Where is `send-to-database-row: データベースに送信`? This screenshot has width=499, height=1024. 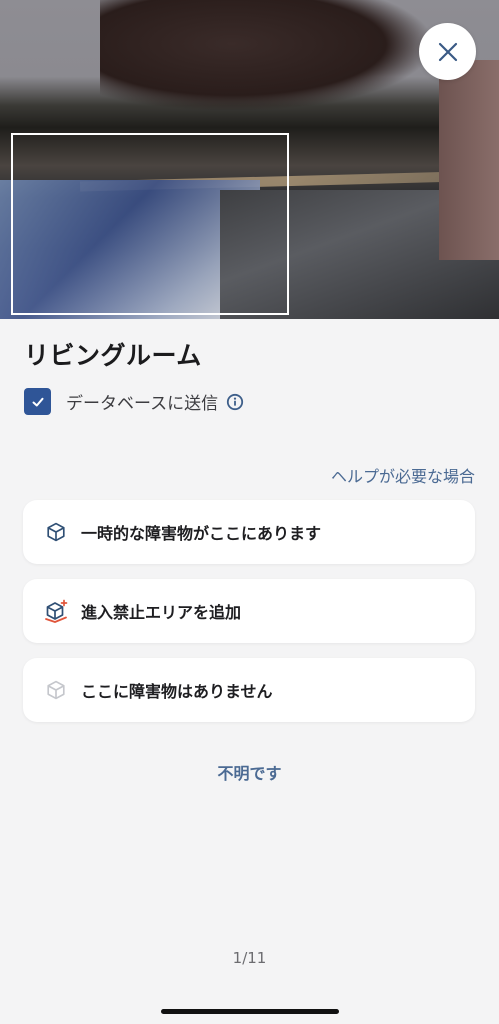 send-to-database-row: データベースに送信 is located at coordinates (134, 401).